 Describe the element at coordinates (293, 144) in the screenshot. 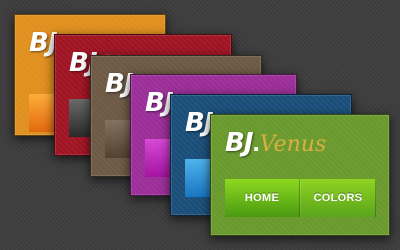

I see `logo-venus: Venus` at that location.